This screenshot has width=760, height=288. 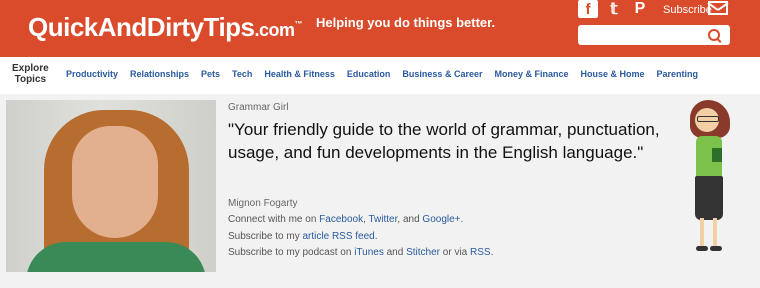 I want to click on connect-period: ., so click(x=462, y=219).